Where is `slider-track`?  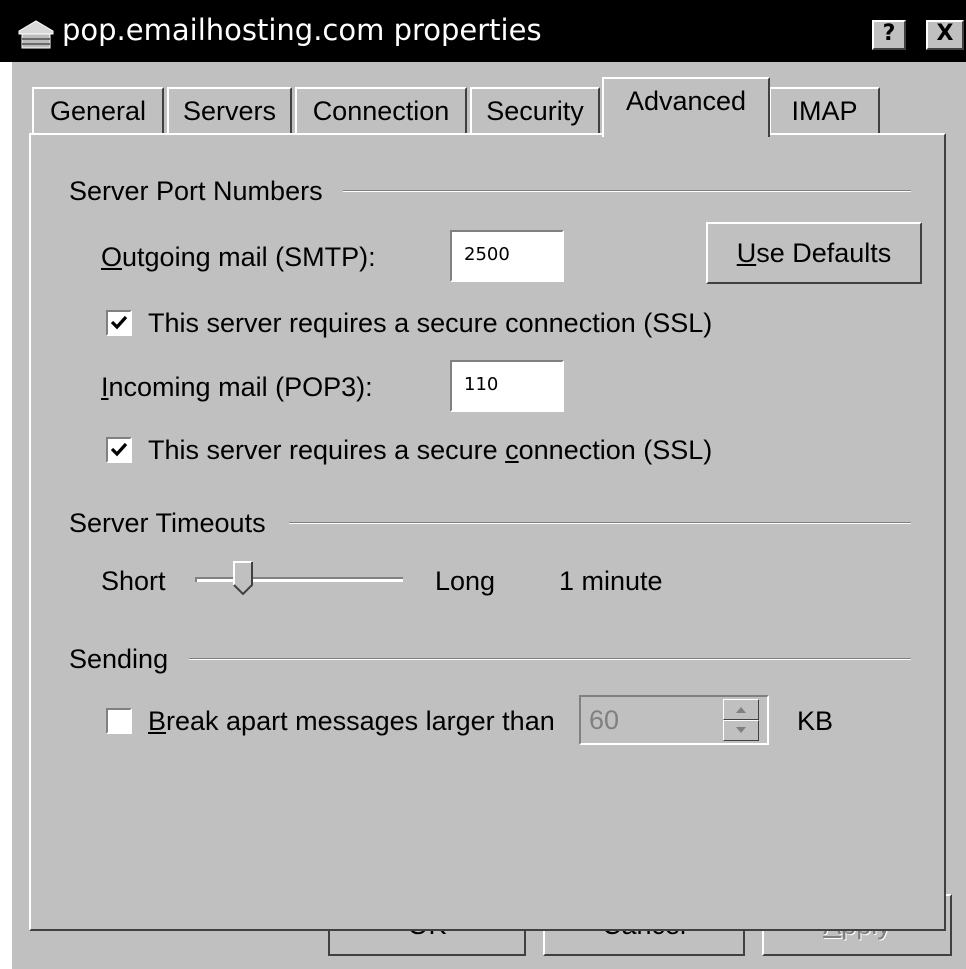
slider-track is located at coordinates (299, 579).